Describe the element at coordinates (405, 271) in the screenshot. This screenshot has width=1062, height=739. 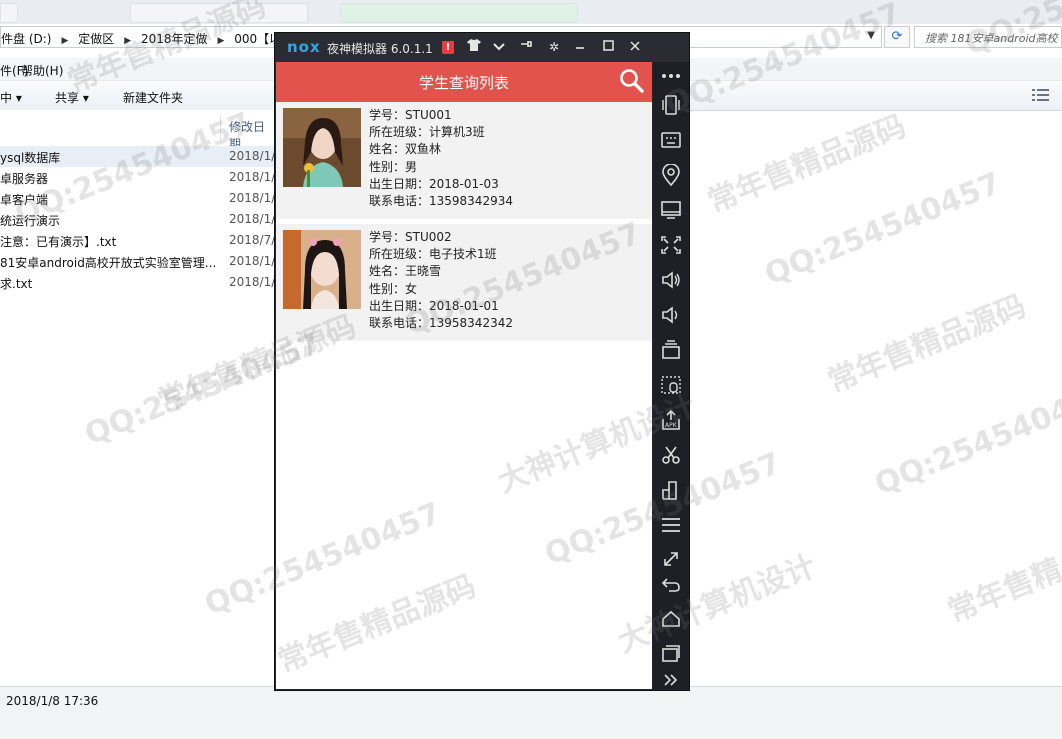
I see `student-name: 姓名：王晓雪` at that location.